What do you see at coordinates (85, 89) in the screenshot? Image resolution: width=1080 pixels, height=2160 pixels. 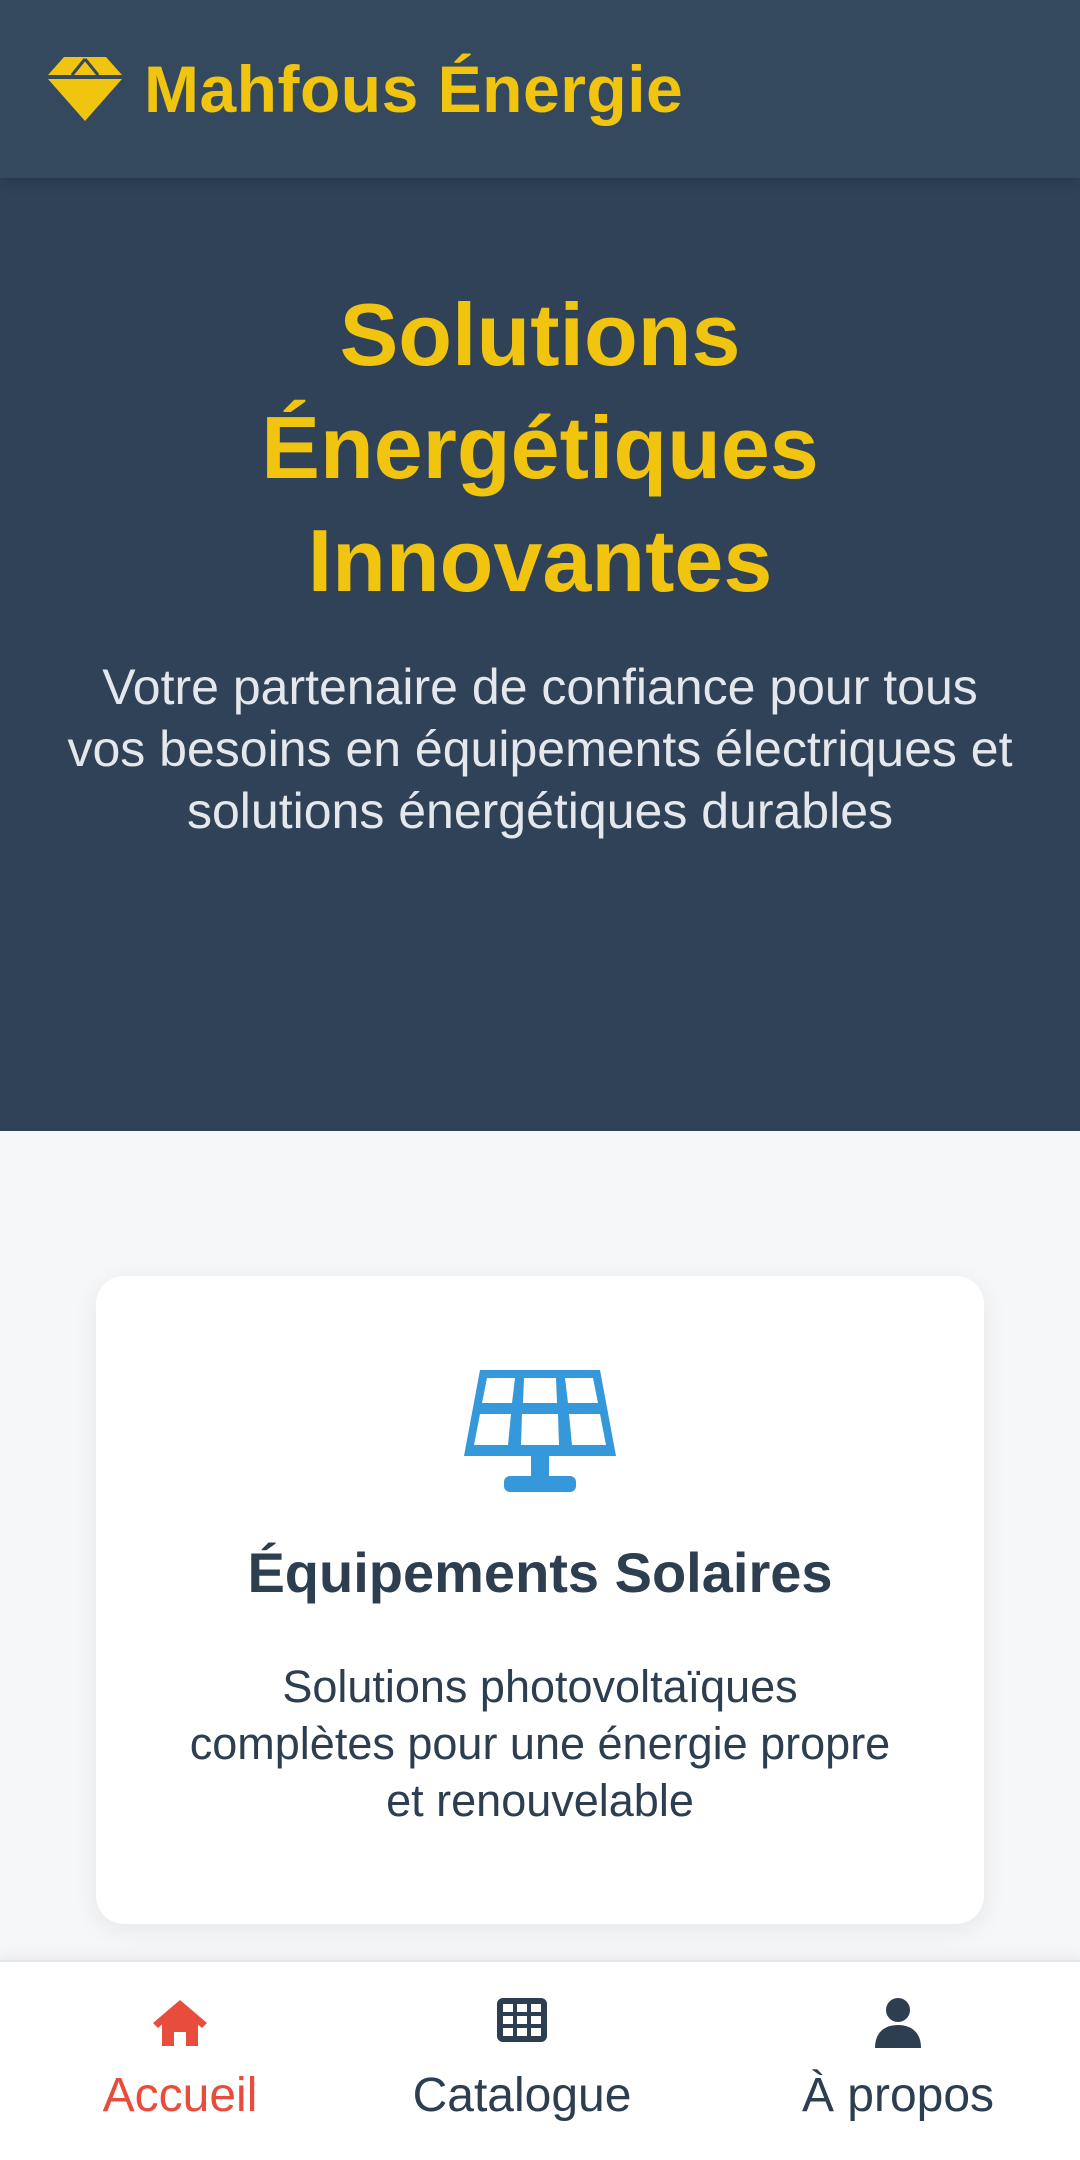 I see `gem-icon` at bounding box center [85, 89].